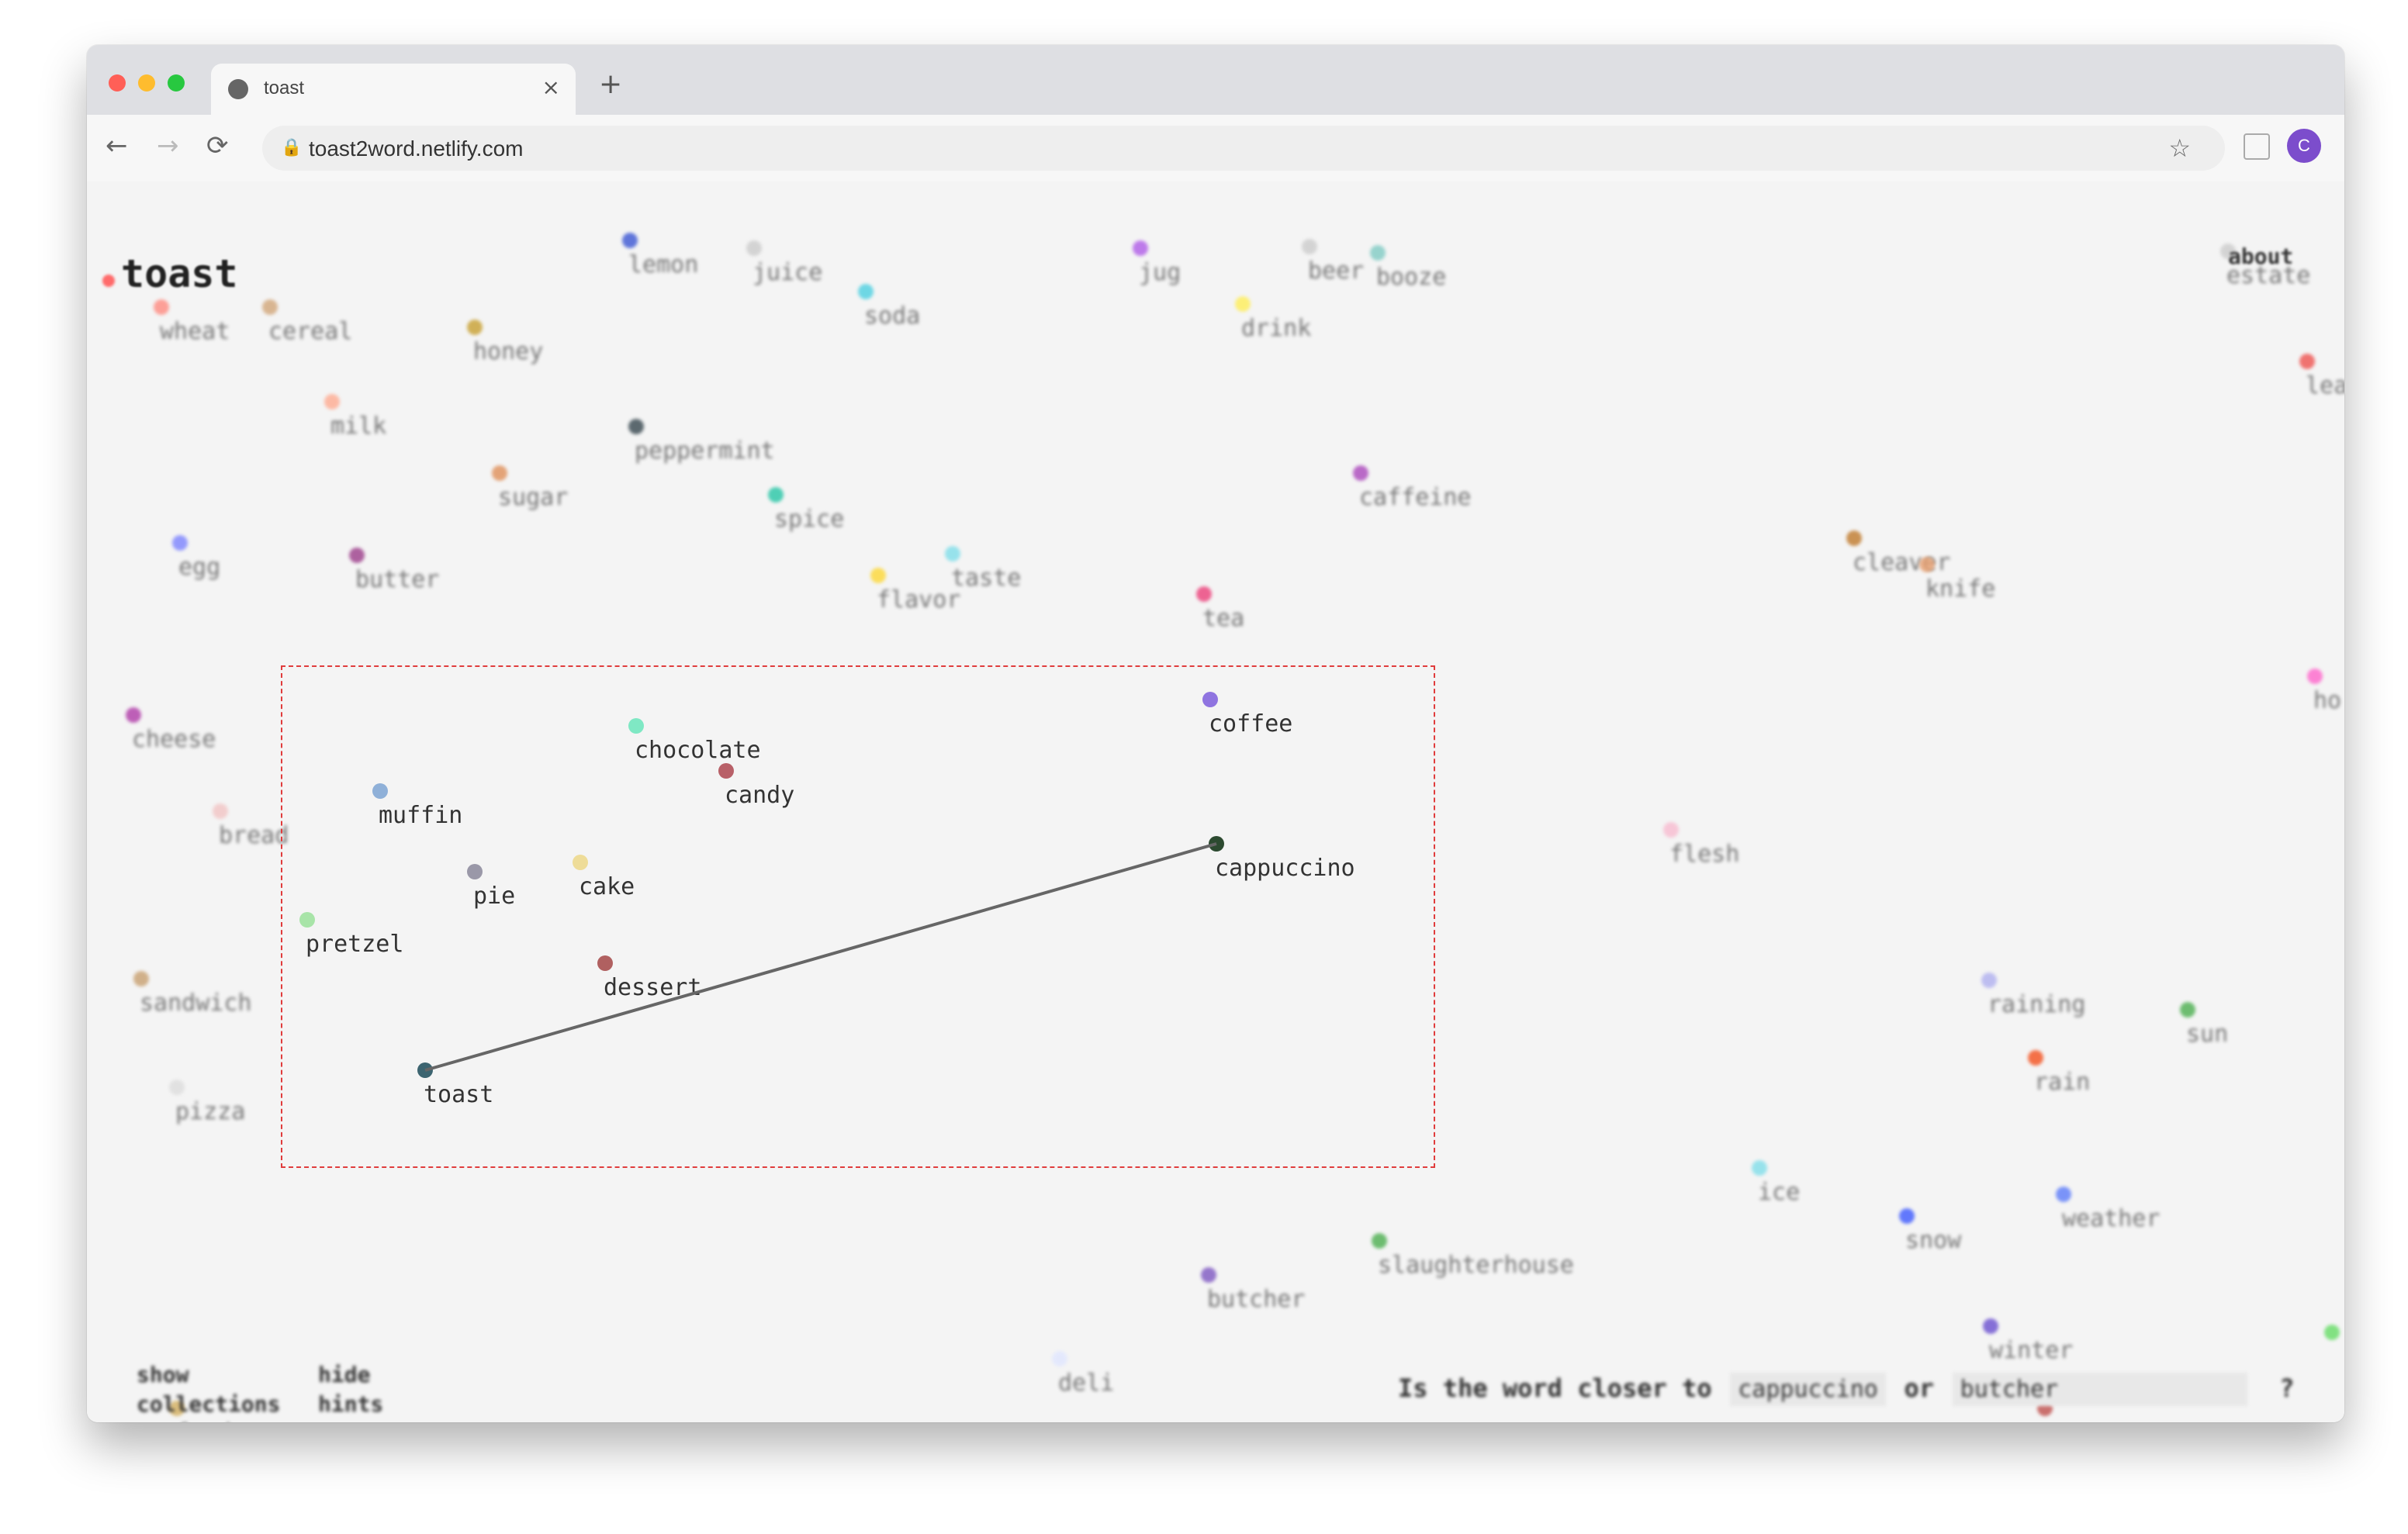  I want to click on browser-tab: toast ×, so click(393, 89).